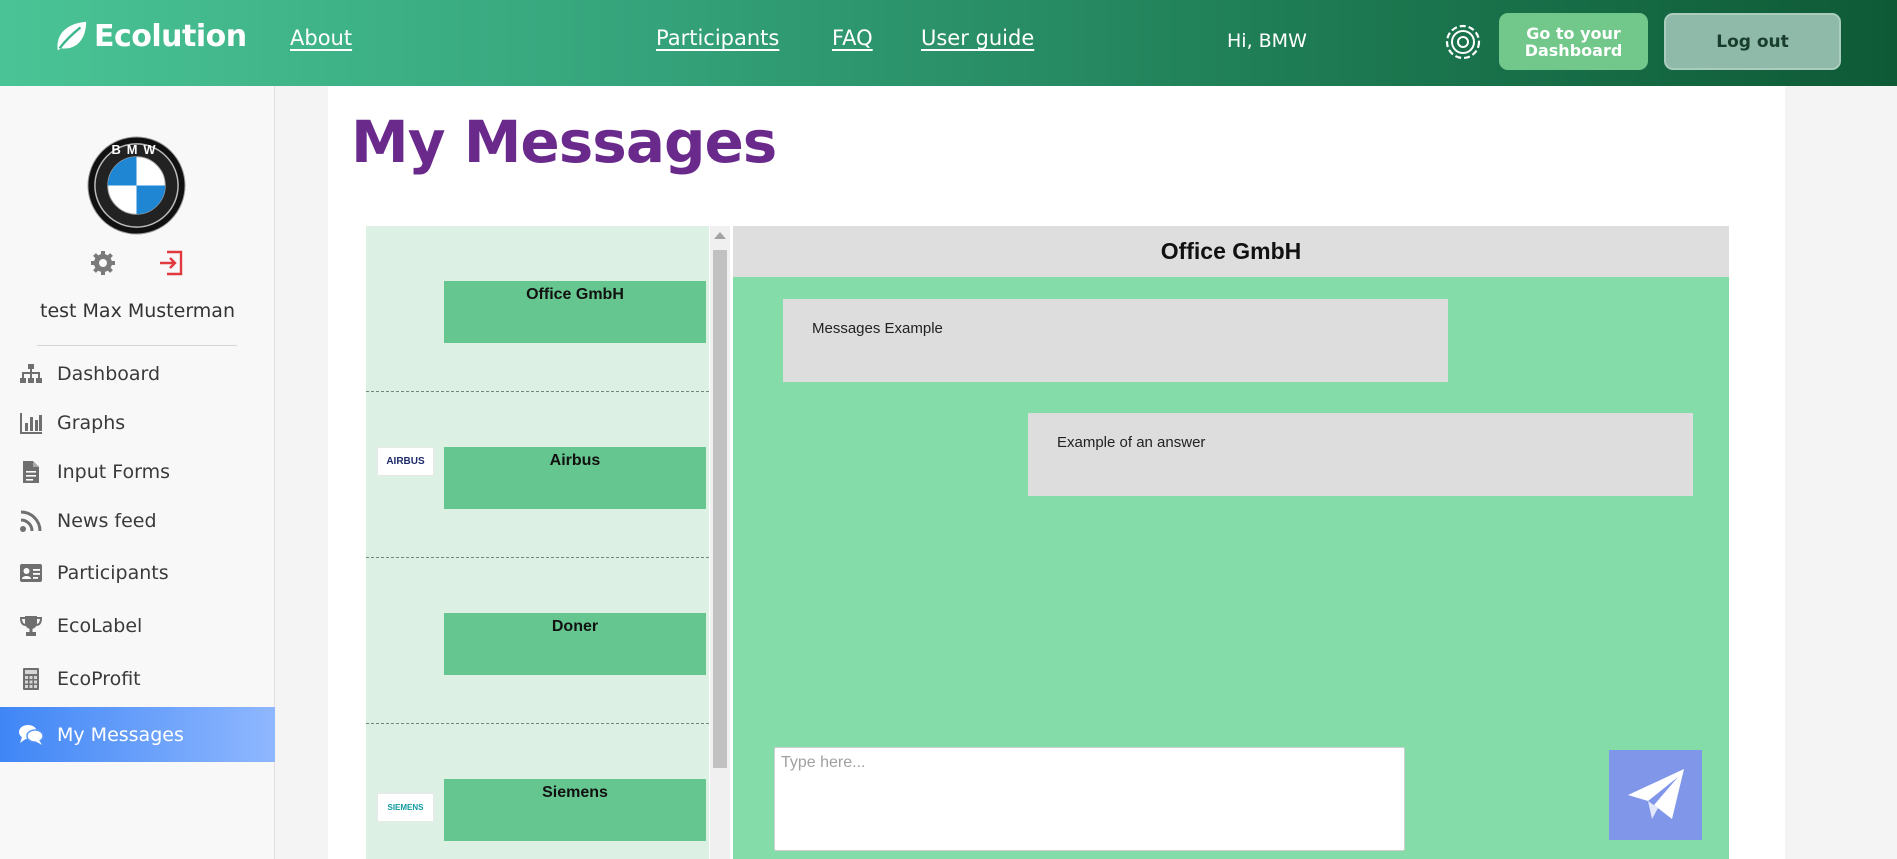 Image resolution: width=1897 pixels, height=859 pixels. Describe the element at coordinates (31, 573) in the screenshot. I see `id-card-icon` at that location.